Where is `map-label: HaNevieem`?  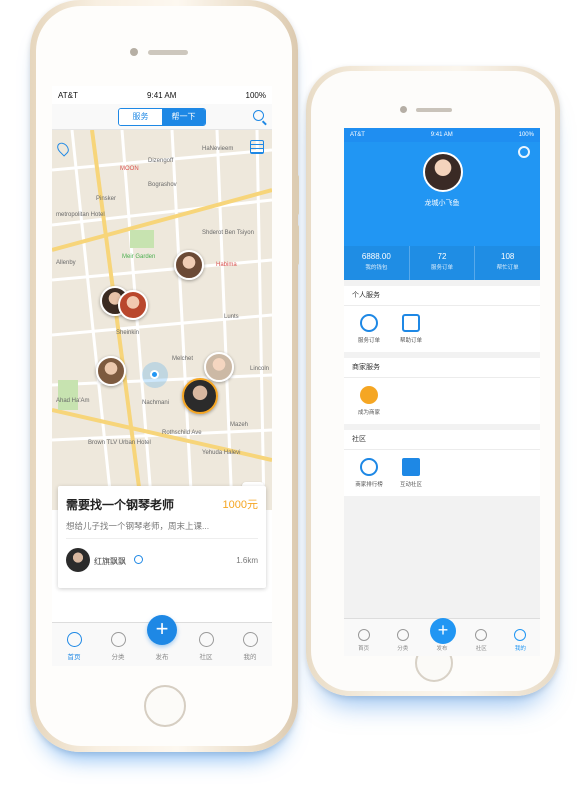 map-label: HaNevieem is located at coordinates (218, 149).